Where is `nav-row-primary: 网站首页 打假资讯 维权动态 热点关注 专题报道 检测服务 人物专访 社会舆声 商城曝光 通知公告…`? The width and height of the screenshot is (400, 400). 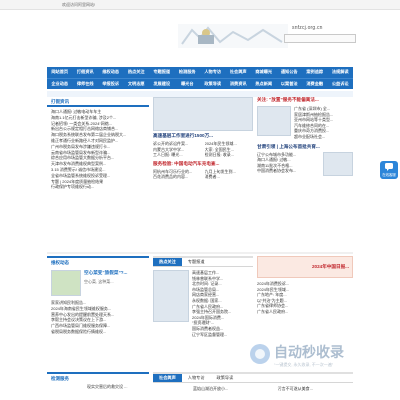 nav-row-primary: 网站首页 打假资讯 维权动态 热点关注 专题报道 检测服务 人物专访 社会舆声 商城曝光 通知公告… is located at coordinates (200, 72).